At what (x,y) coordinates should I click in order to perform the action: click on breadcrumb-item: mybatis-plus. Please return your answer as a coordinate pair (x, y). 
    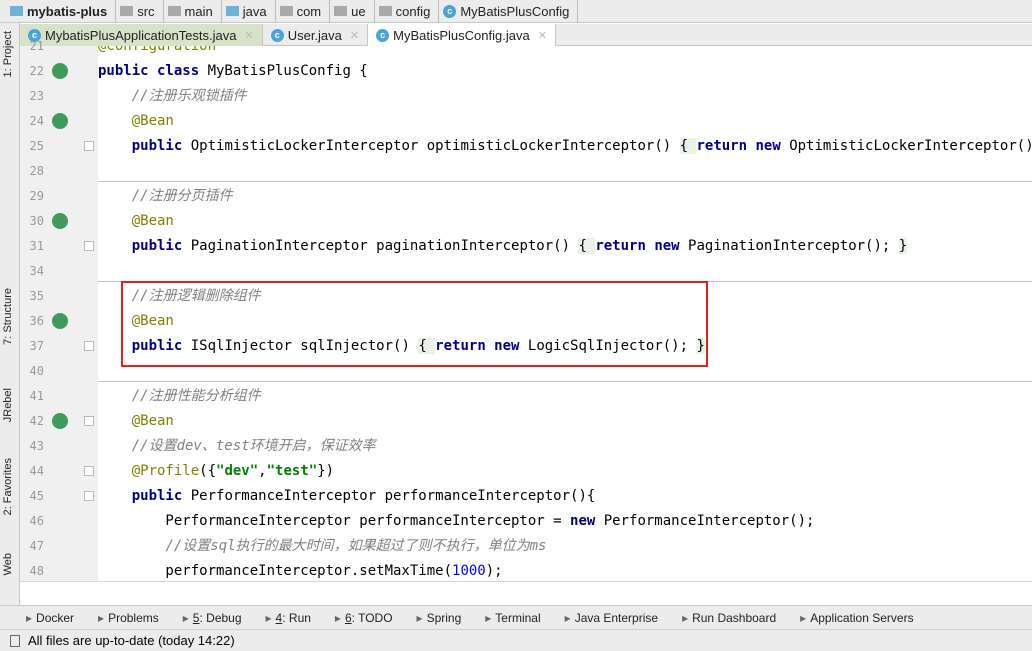
    Looking at the image, I should click on (61, 11).